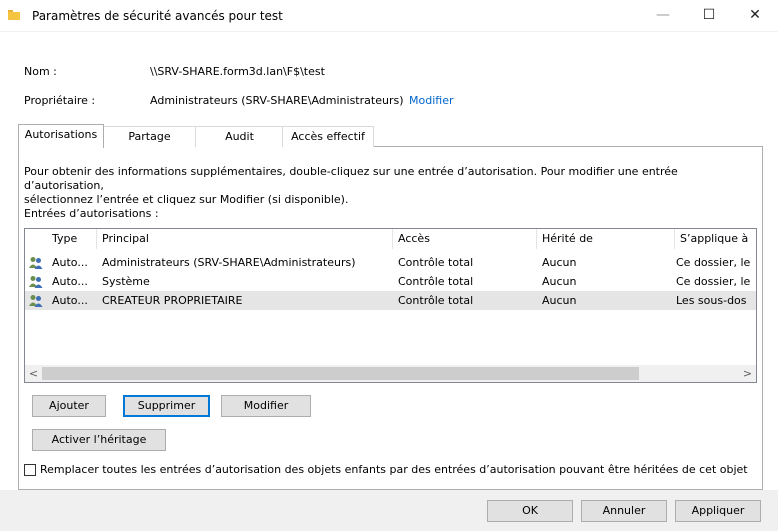 This screenshot has width=778, height=531. I want to click on window-title: Paramètres de sécurité avancés pour test, so click(157, 16).